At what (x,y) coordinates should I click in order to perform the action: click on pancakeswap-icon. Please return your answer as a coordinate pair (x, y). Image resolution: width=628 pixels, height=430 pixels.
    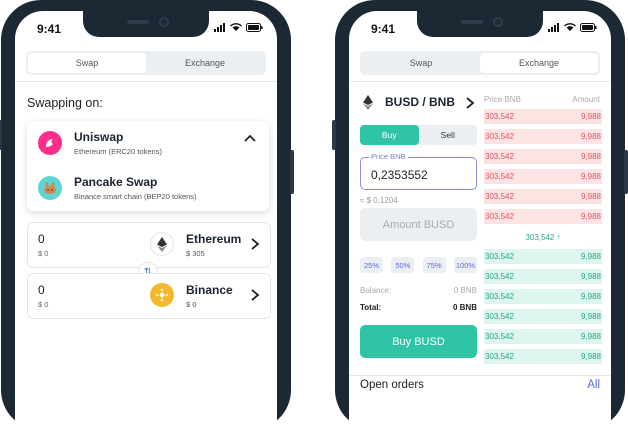
    Looking at the image, I should click on (50, 188).